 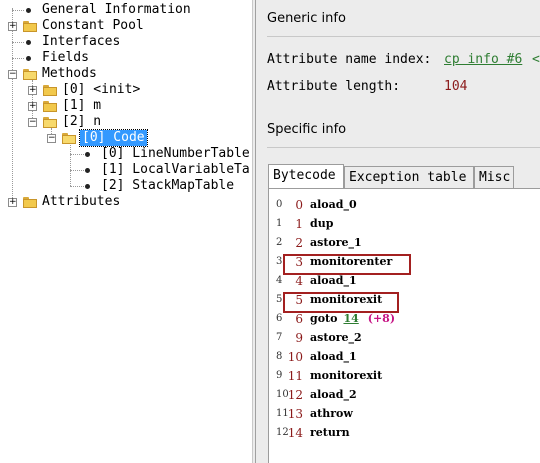 I want to click on relative-offset: (+8), so click(x=381, y=318).